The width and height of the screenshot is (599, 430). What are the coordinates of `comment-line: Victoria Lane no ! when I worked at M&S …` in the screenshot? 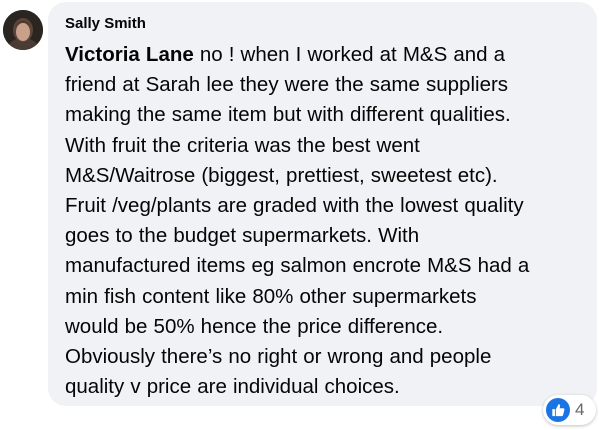 It's located at (324, 55).